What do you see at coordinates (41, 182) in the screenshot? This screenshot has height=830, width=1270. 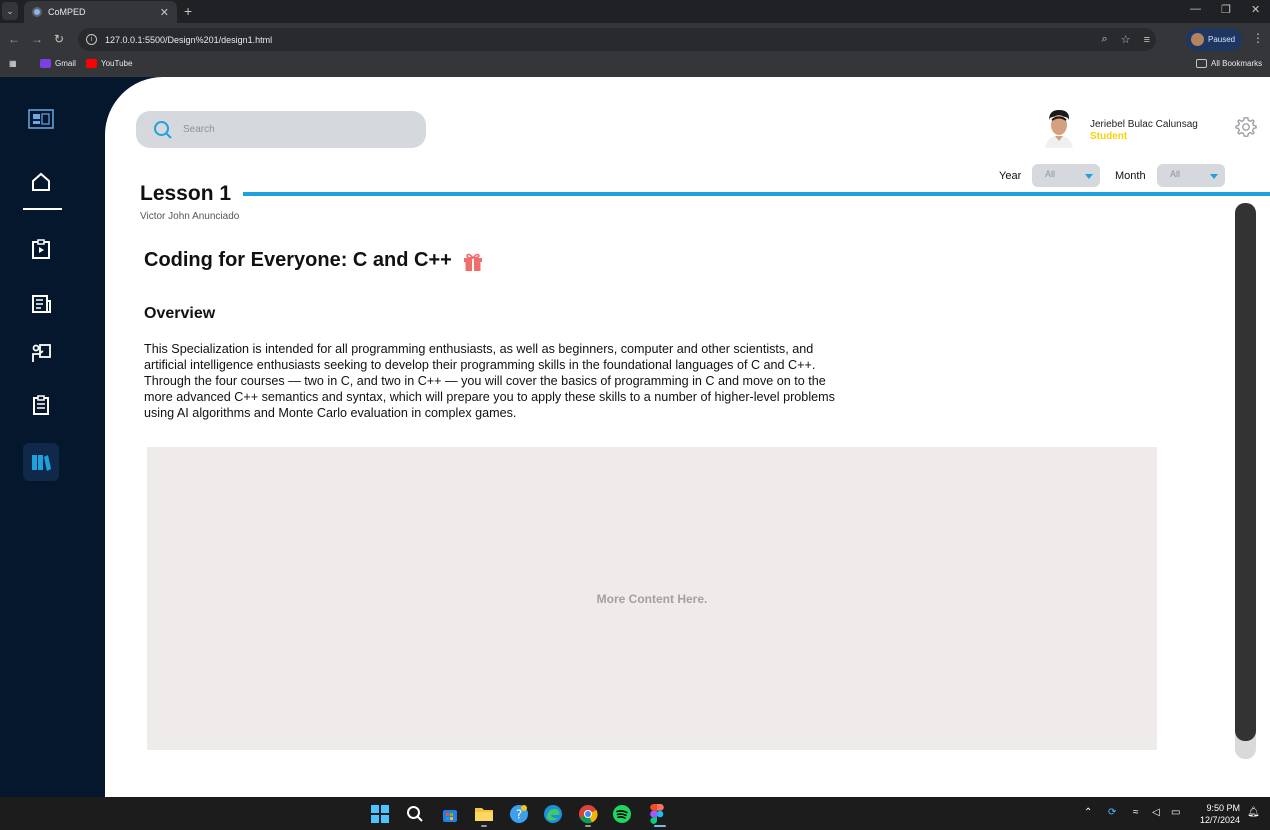 I see `home-icon` at bounding box center [41, 182].